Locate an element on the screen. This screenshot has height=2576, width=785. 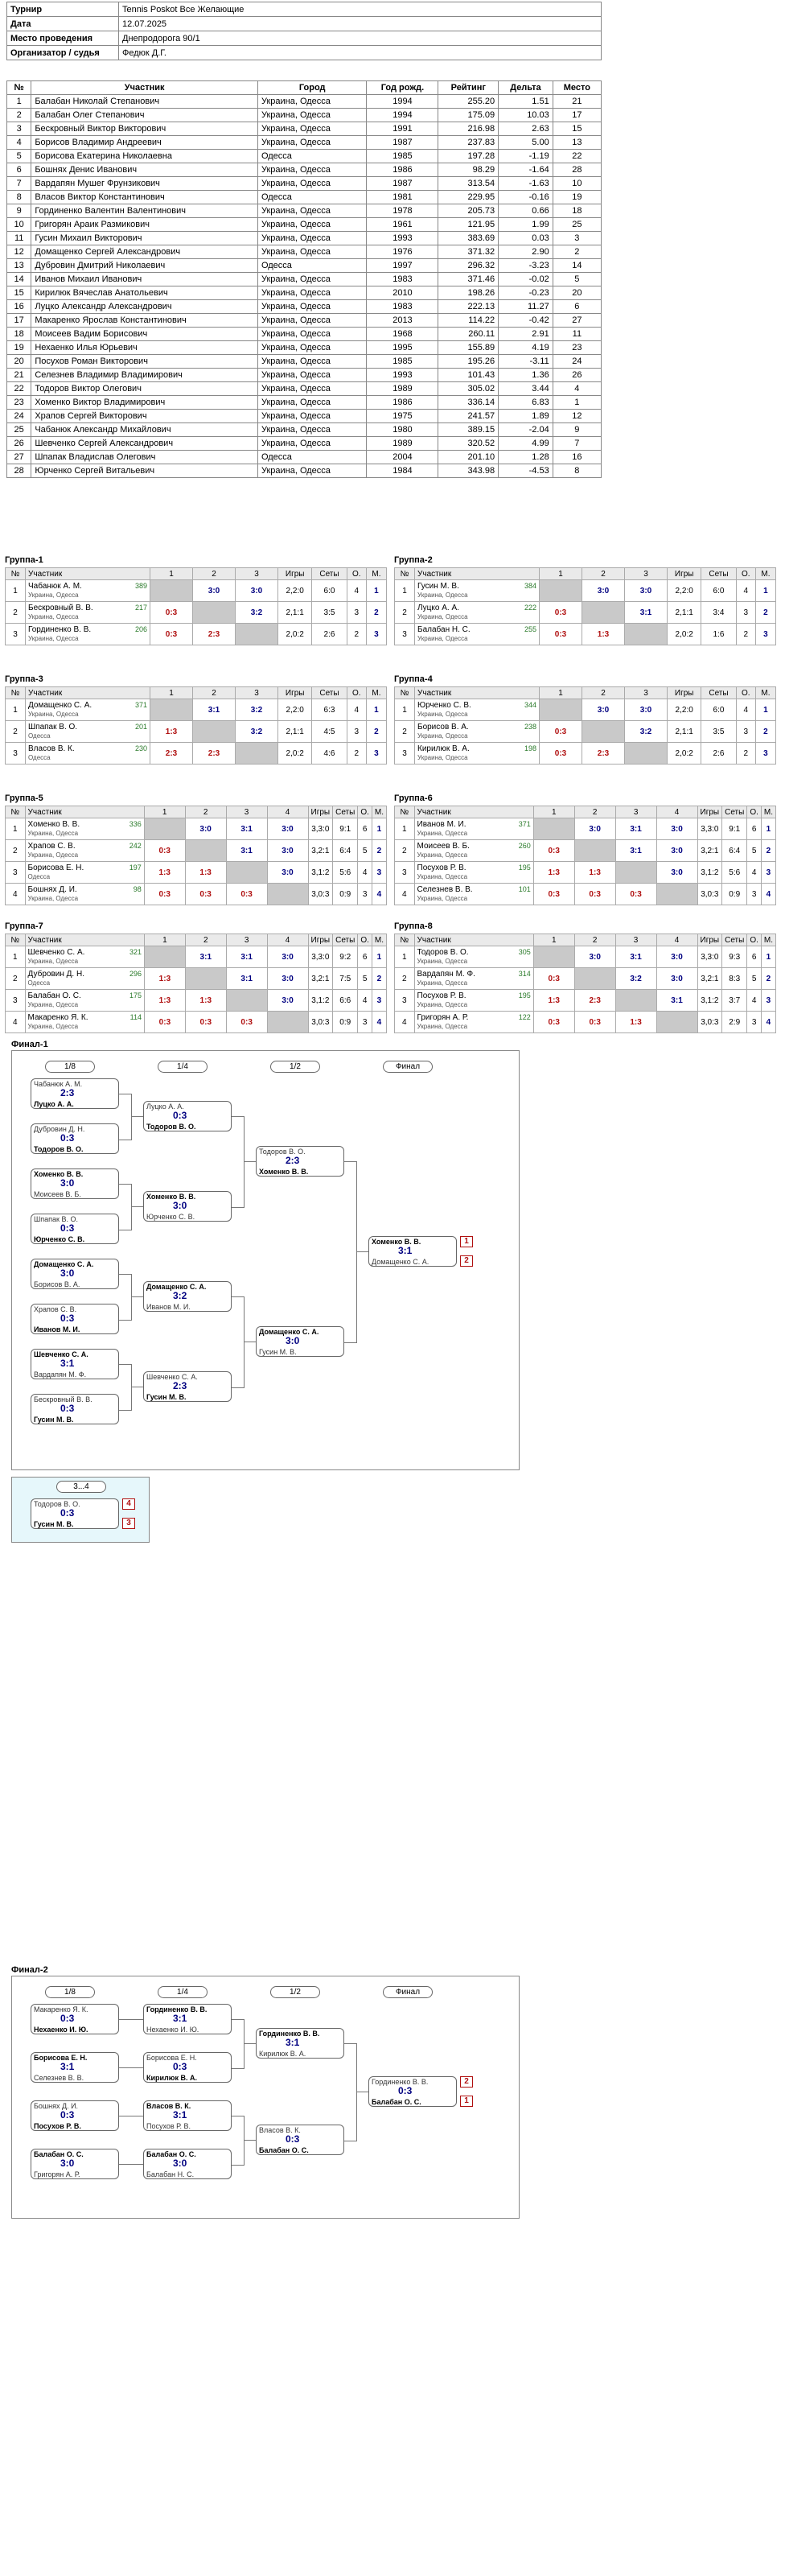
sets-cell: 4:5 is located at coordinates (329, 731).